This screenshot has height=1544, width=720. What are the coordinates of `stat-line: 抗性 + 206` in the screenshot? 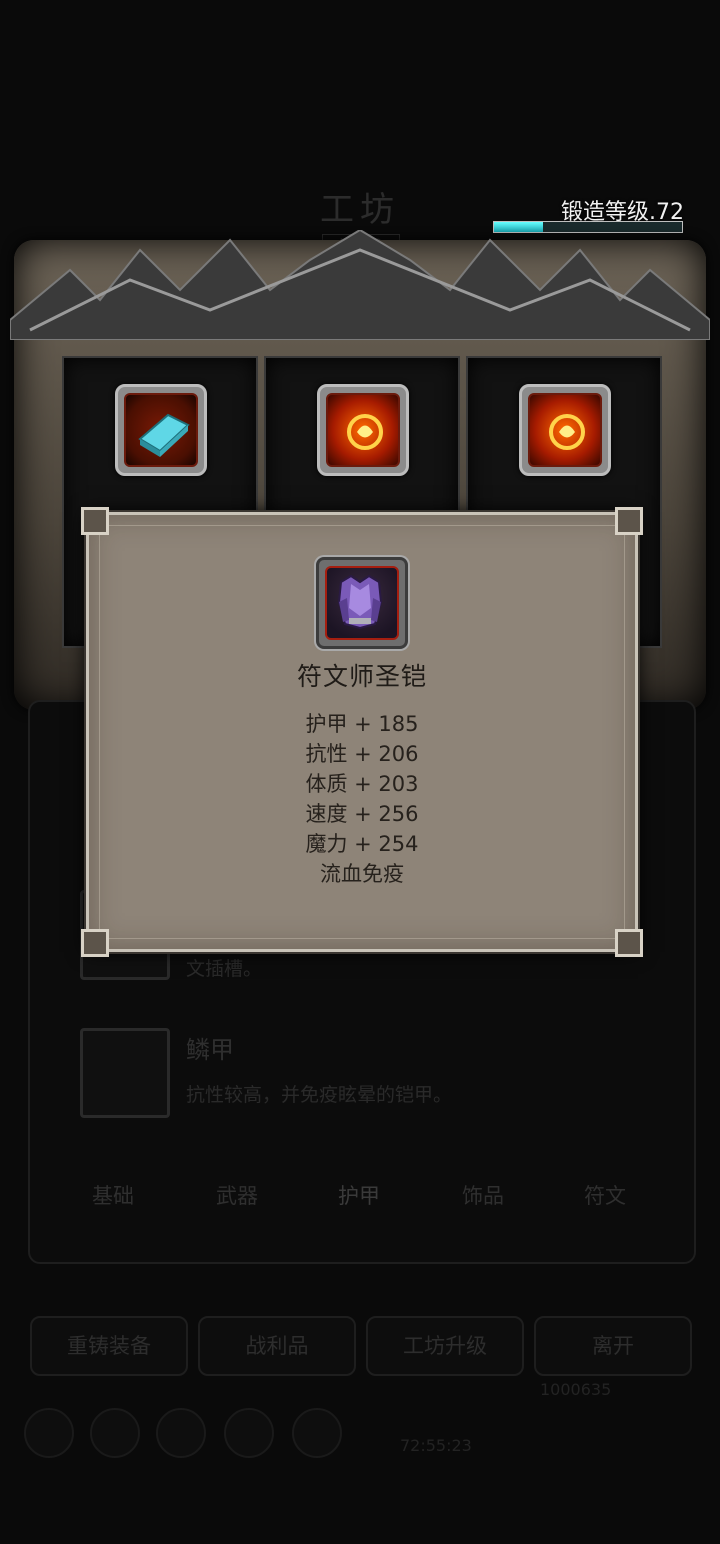 It's located at (362, 754).